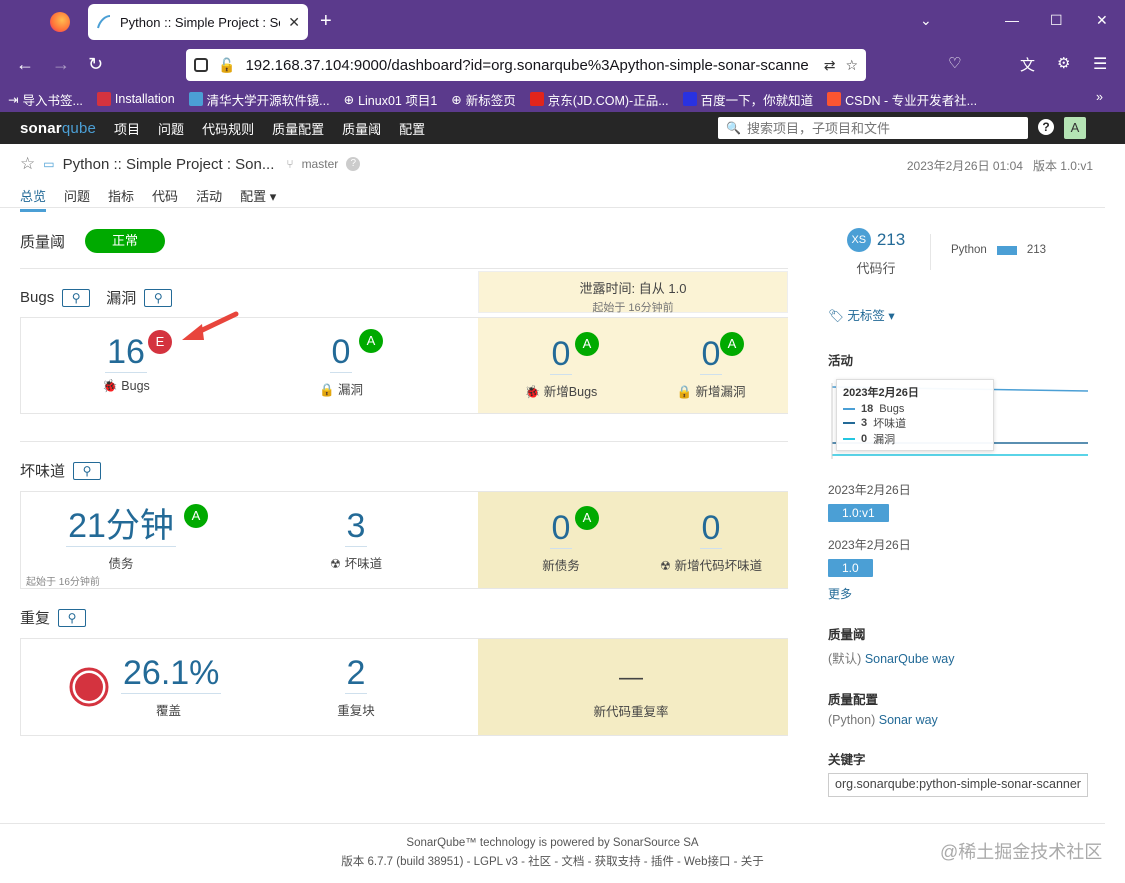 This screenshot has height=883, width=1125. I want to click on bookmark-item: ⊕ 新标签页, so click(483, 99).